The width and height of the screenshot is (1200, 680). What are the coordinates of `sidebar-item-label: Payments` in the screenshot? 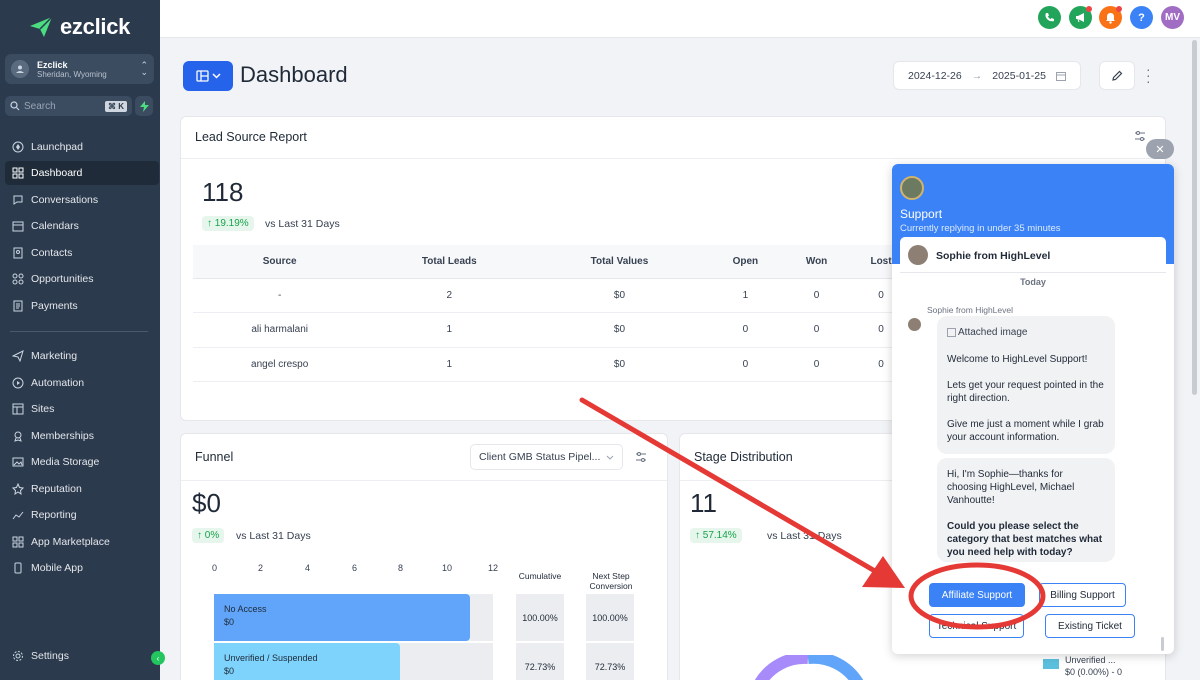 It's located at (54, 306).